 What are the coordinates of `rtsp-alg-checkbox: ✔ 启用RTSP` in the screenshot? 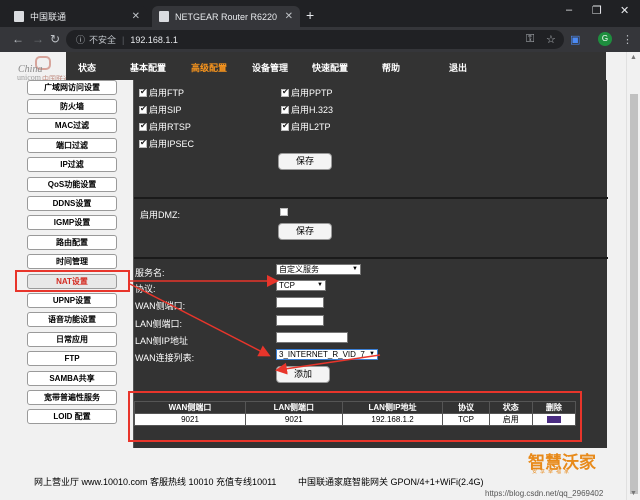 It's located at (165, 126).